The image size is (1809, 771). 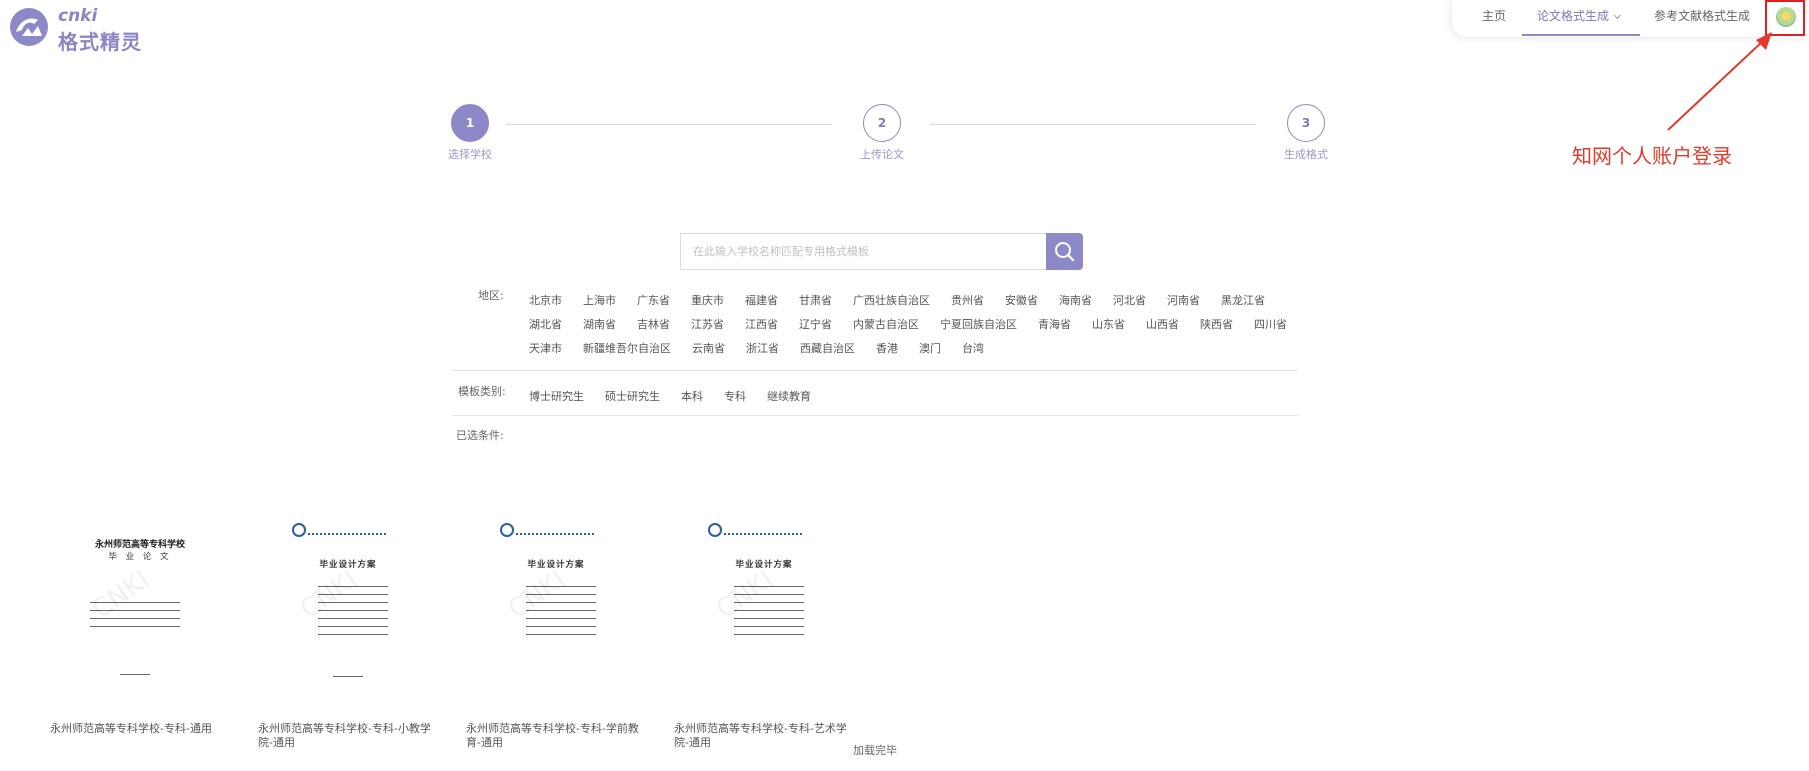 I want to click on step-number: 2, so click(x=882, y=123).